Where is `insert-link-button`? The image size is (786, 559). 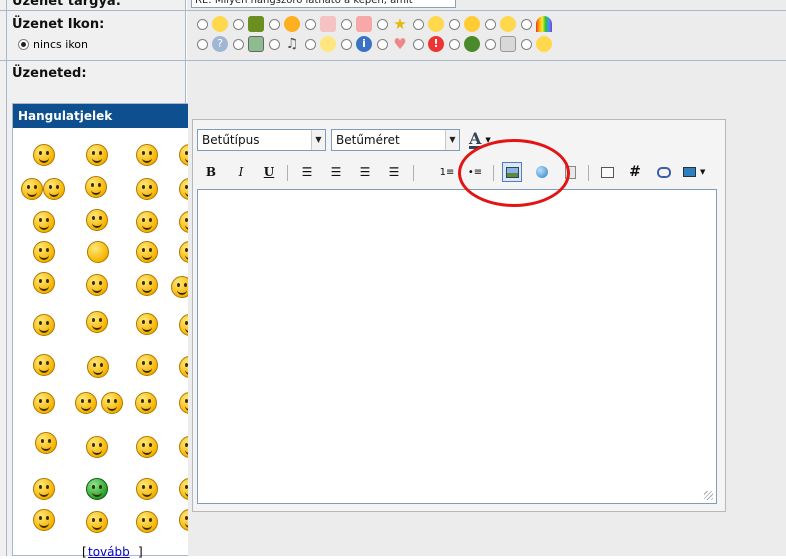 insert-link-button is located at coordinates (542, 172).